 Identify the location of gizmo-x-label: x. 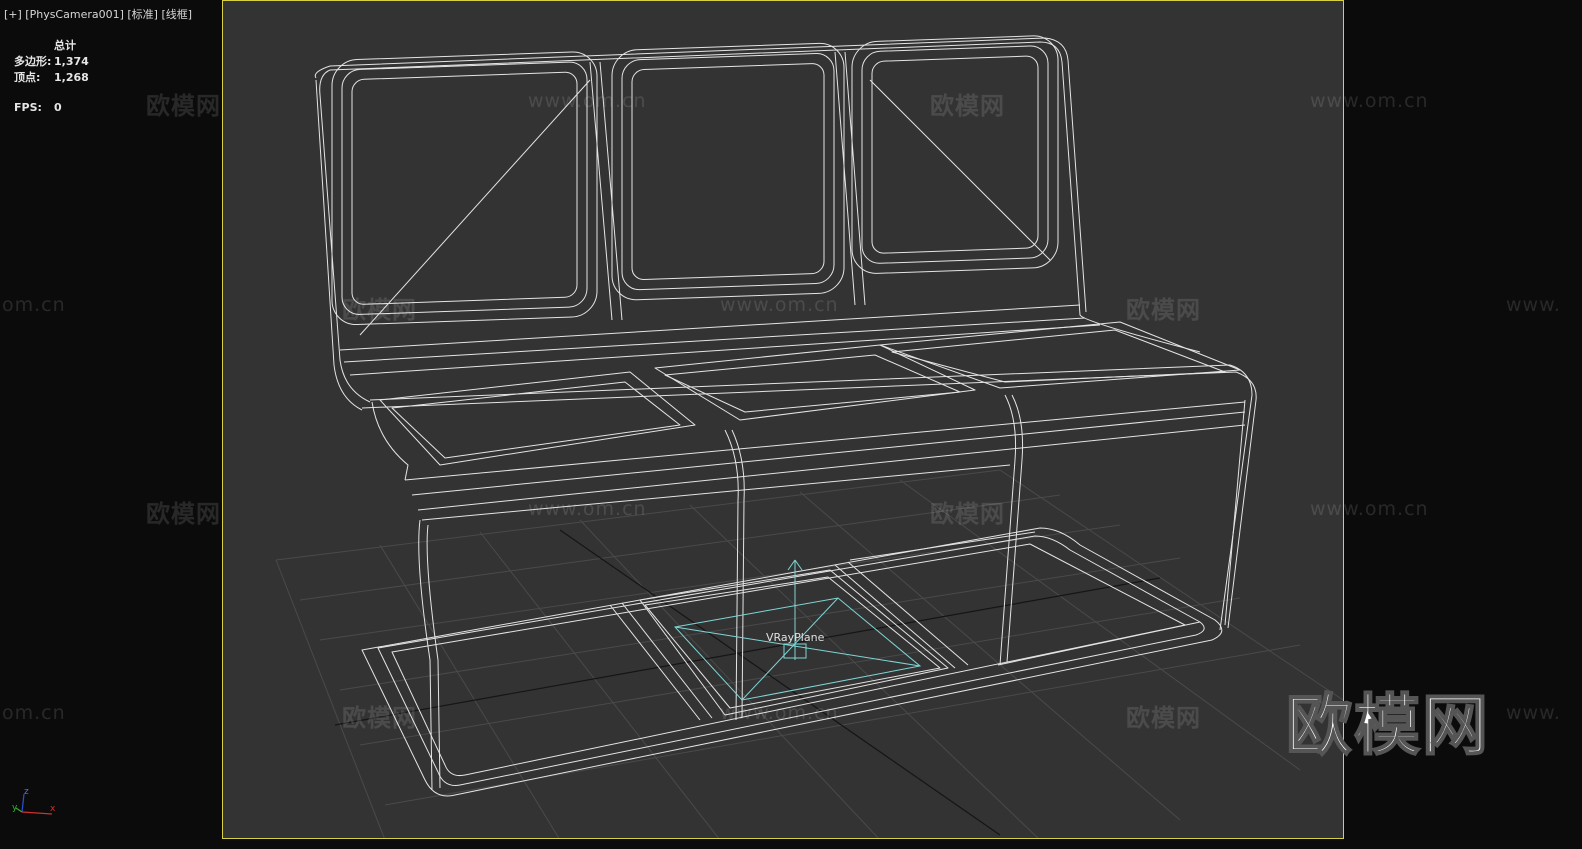
(53, 809).